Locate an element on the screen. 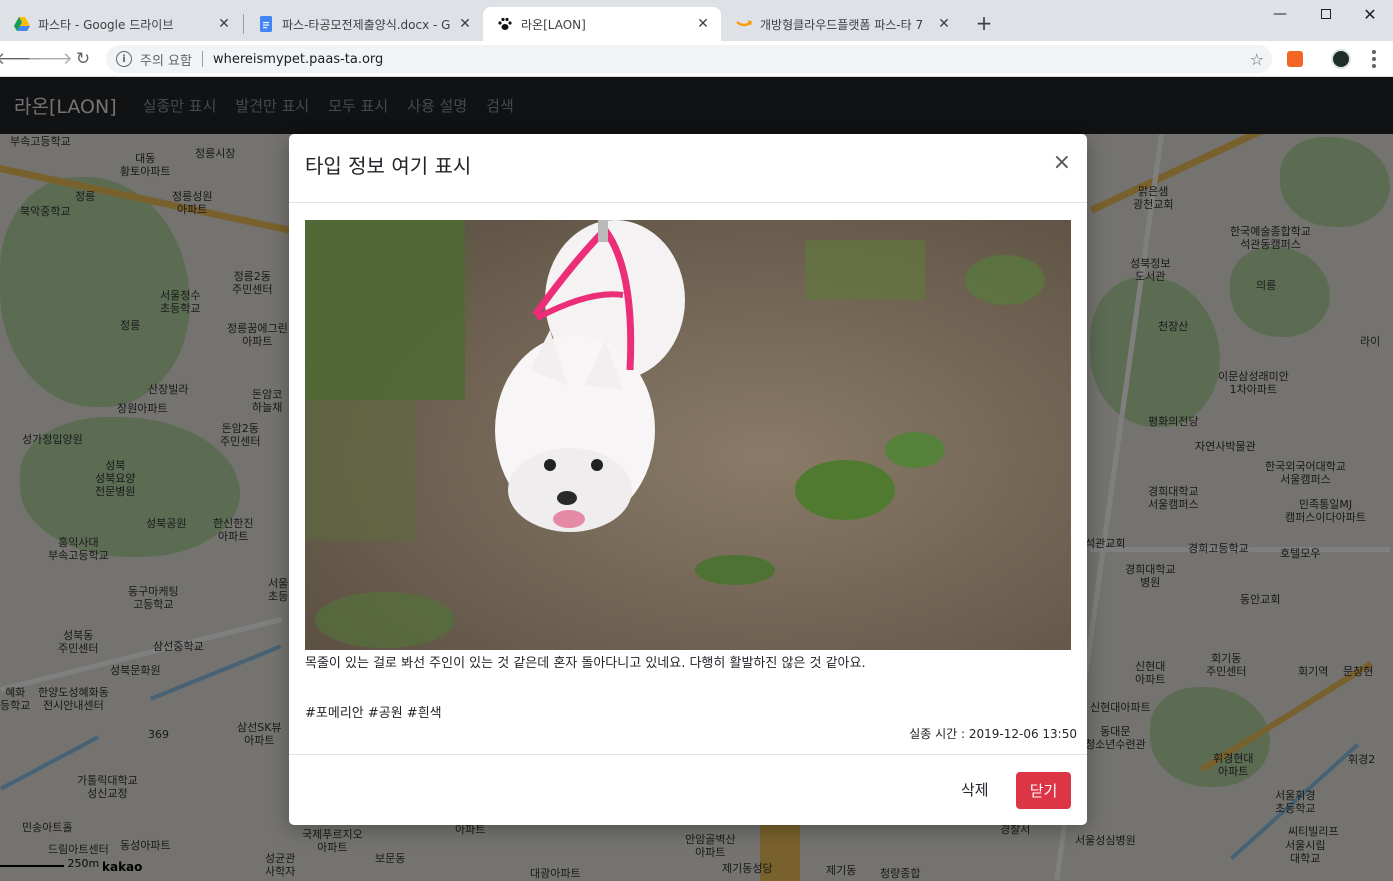  maximize-button is located at coordinates (1326, 14).